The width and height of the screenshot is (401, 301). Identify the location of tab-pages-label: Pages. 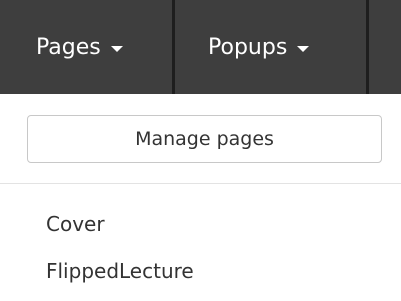
(68, 47).